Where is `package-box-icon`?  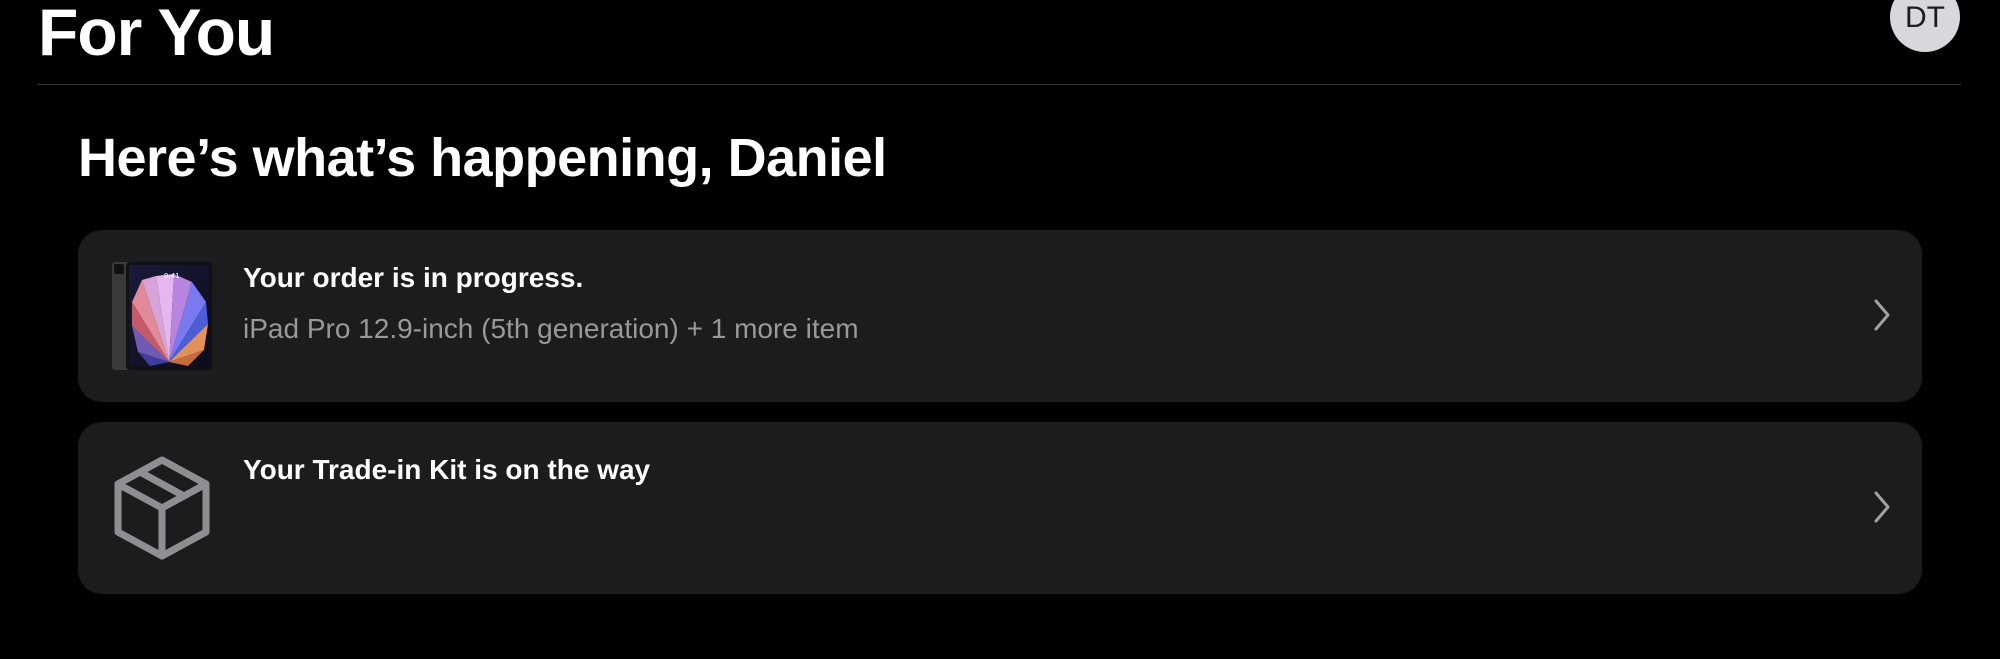 package-box-icon is located at coordinates (162, 508).